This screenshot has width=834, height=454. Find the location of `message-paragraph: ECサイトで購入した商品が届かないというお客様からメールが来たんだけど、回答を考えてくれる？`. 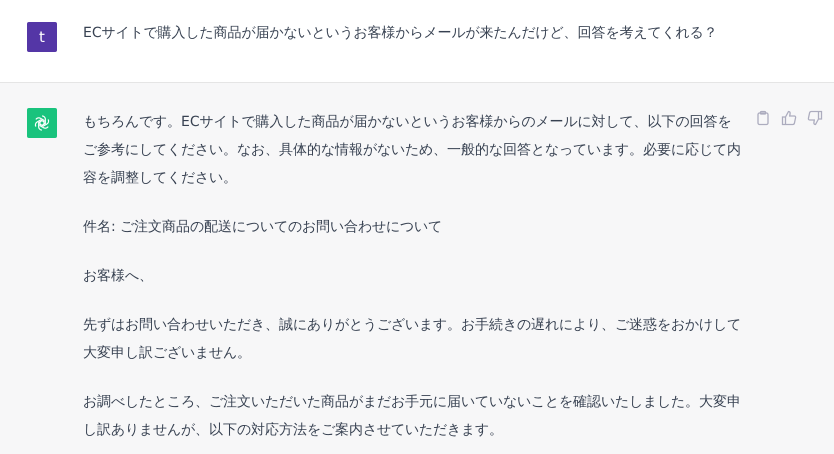

message-paragraph: ECサイトで購入した商品が届かないというお客様からメールが来たんだけど、回答を考えてくれる？ is located at coordinates (401, 33).